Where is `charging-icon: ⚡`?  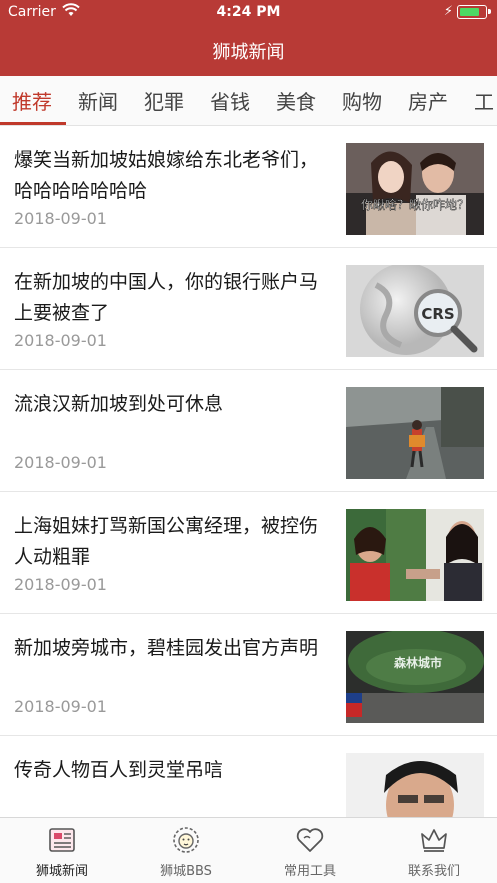 charging-icon: ⚡ is located at coordinates (448, 11).